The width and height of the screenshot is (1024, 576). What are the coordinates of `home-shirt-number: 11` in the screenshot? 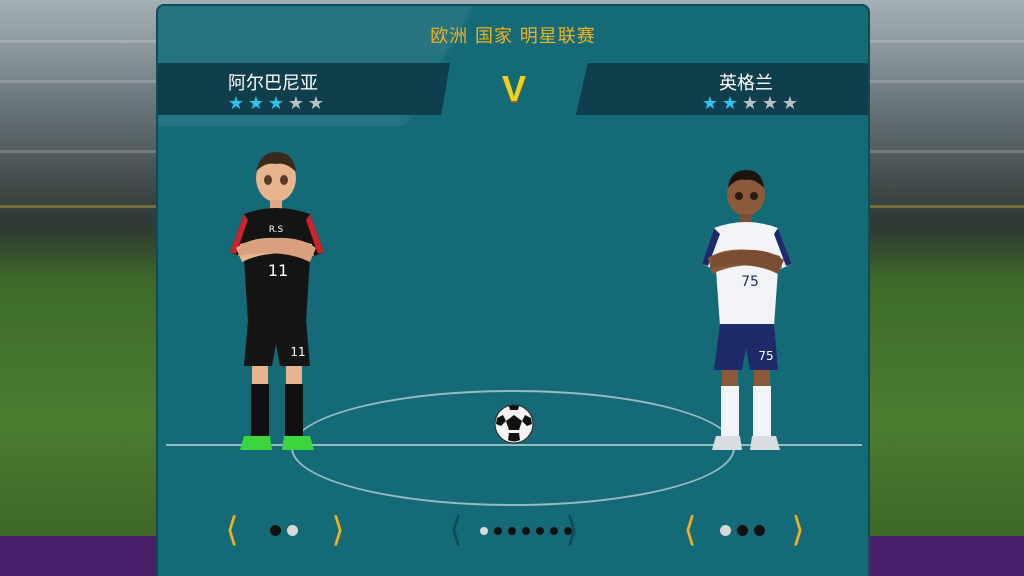 It's located at (278, 270).